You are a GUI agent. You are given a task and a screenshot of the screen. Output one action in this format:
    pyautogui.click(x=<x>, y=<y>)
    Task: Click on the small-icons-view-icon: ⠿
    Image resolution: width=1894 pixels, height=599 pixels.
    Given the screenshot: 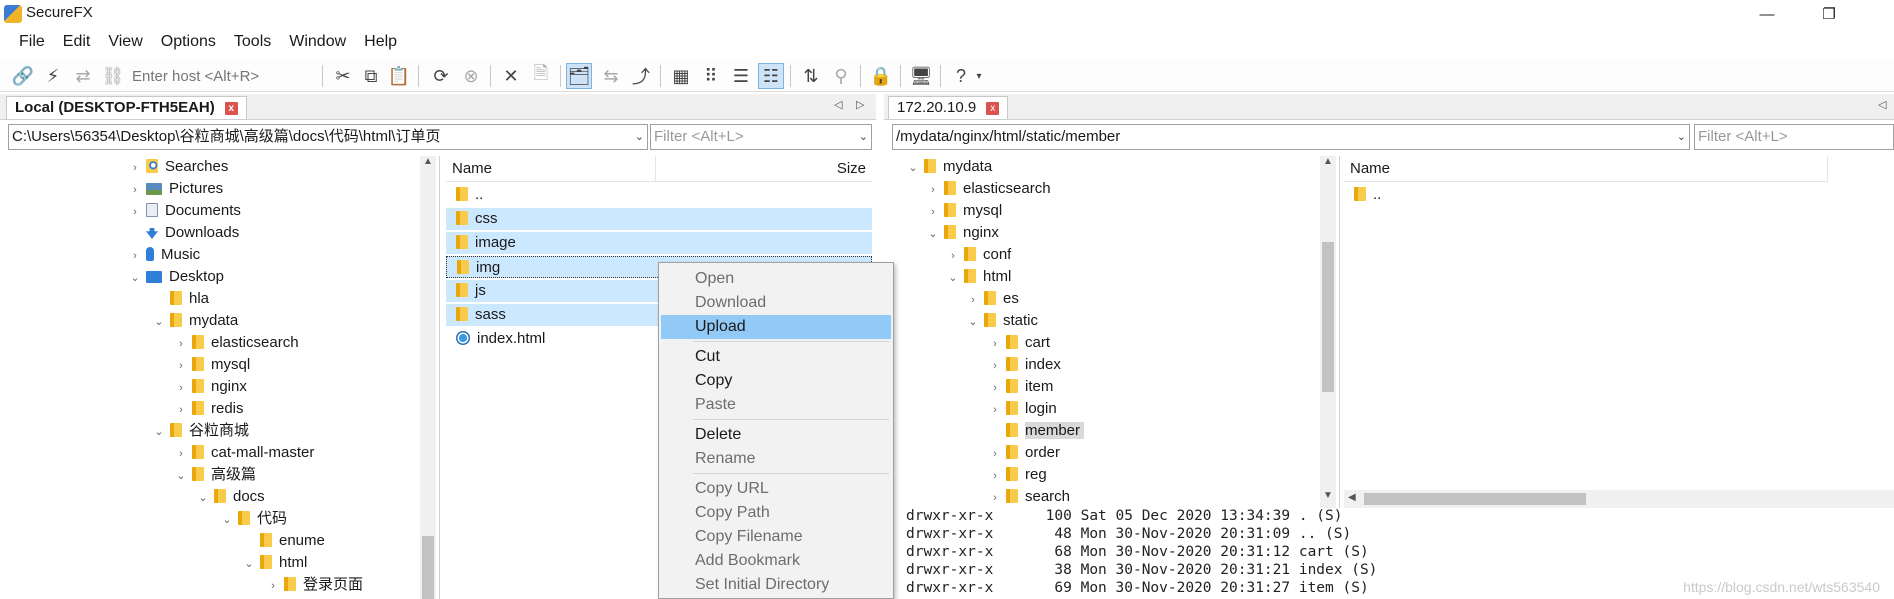 What is the action you would take?
    pyautogui.click(x=711, y=76)
    